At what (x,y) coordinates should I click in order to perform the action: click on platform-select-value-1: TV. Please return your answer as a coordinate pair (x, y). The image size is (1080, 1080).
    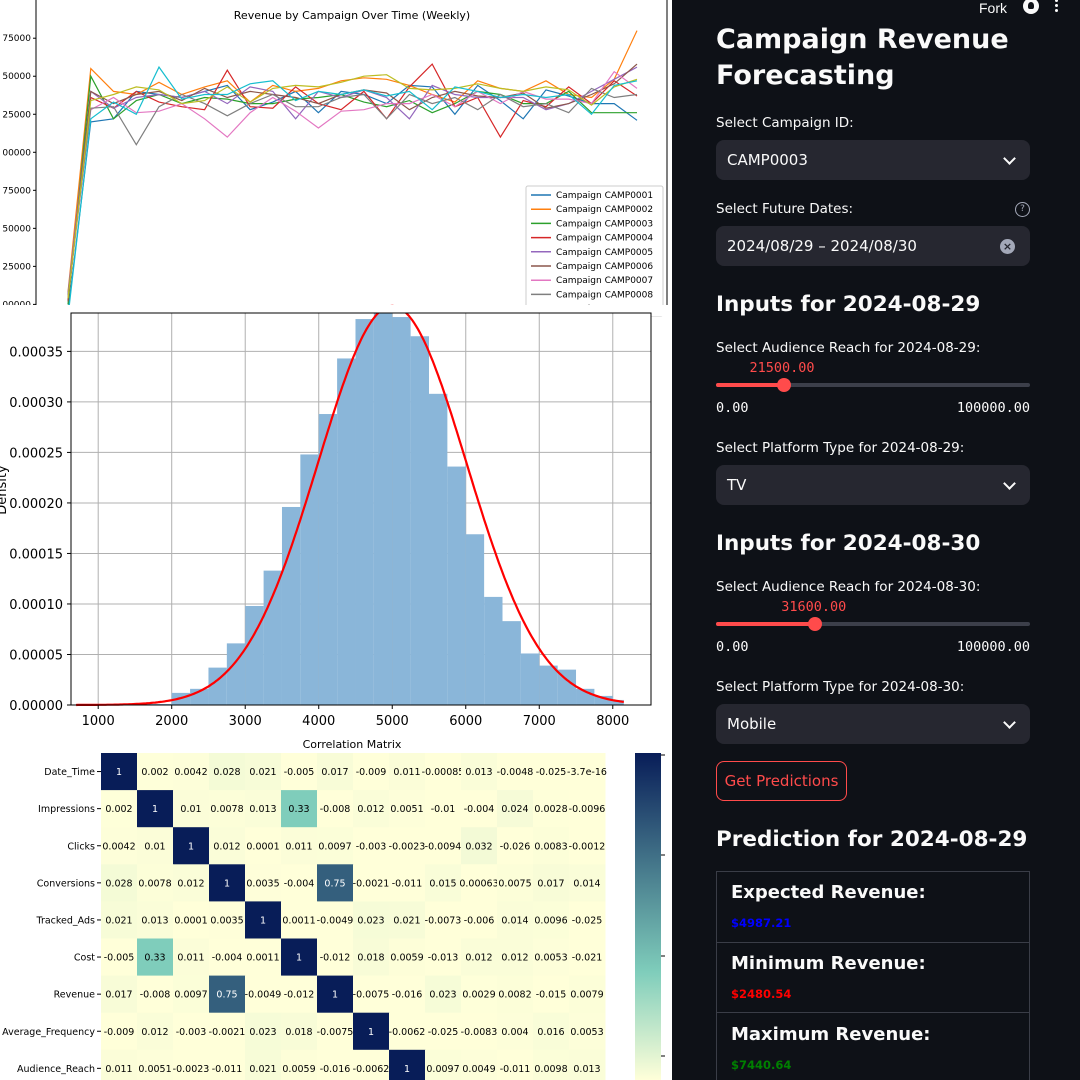
    Looking at the image, I should click on (737, 485).